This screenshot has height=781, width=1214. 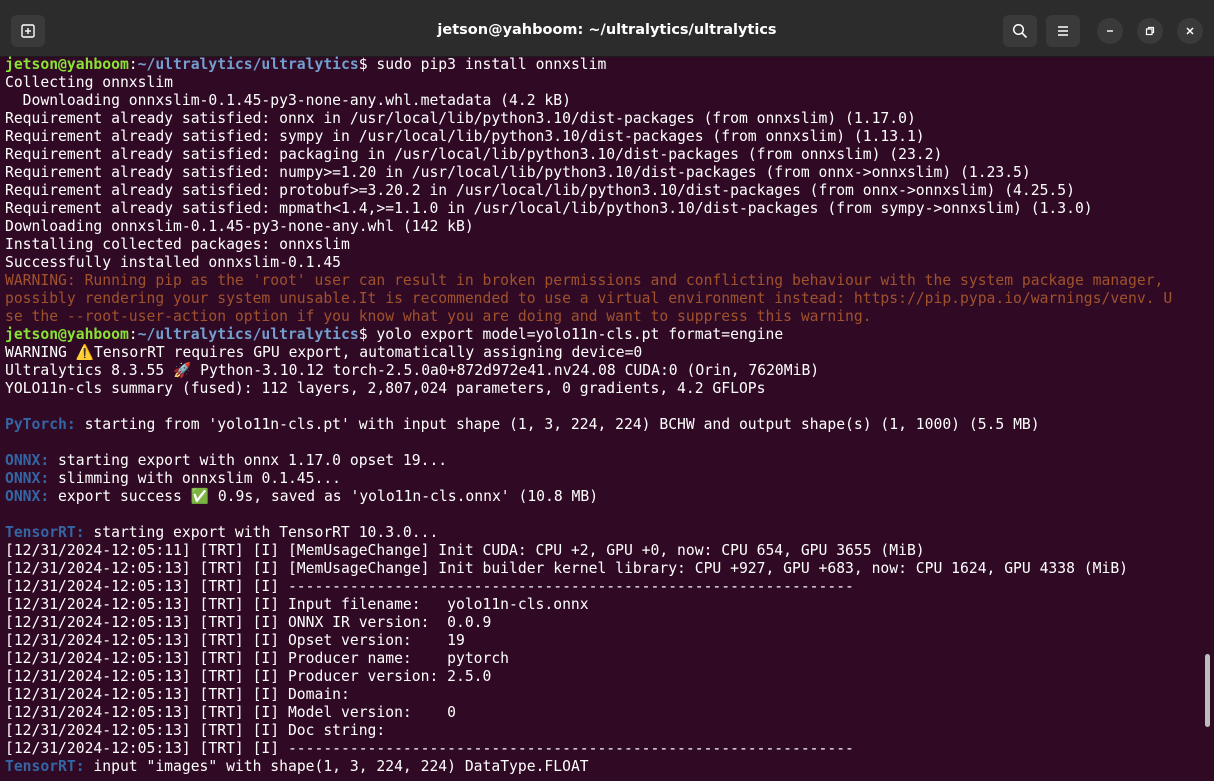 I want to click on minimize-button, so click(x=1110, y=31).